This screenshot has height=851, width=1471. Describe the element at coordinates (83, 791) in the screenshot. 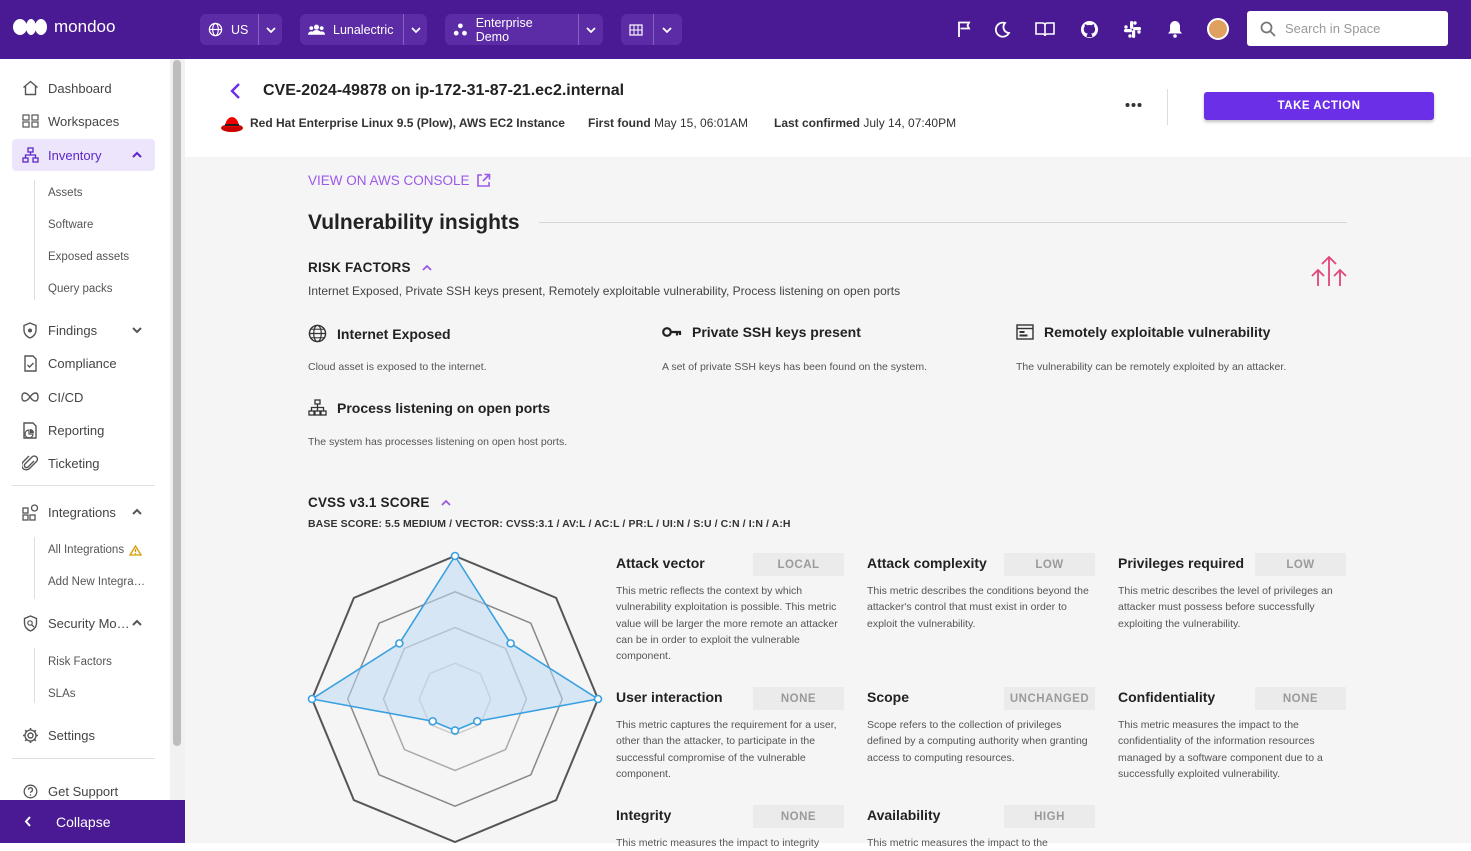

I see `sidebar-label: Get Support` at that location.